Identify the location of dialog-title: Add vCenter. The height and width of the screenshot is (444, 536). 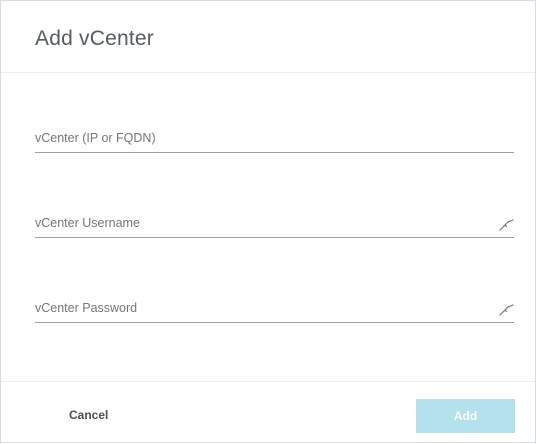
(94, 38).